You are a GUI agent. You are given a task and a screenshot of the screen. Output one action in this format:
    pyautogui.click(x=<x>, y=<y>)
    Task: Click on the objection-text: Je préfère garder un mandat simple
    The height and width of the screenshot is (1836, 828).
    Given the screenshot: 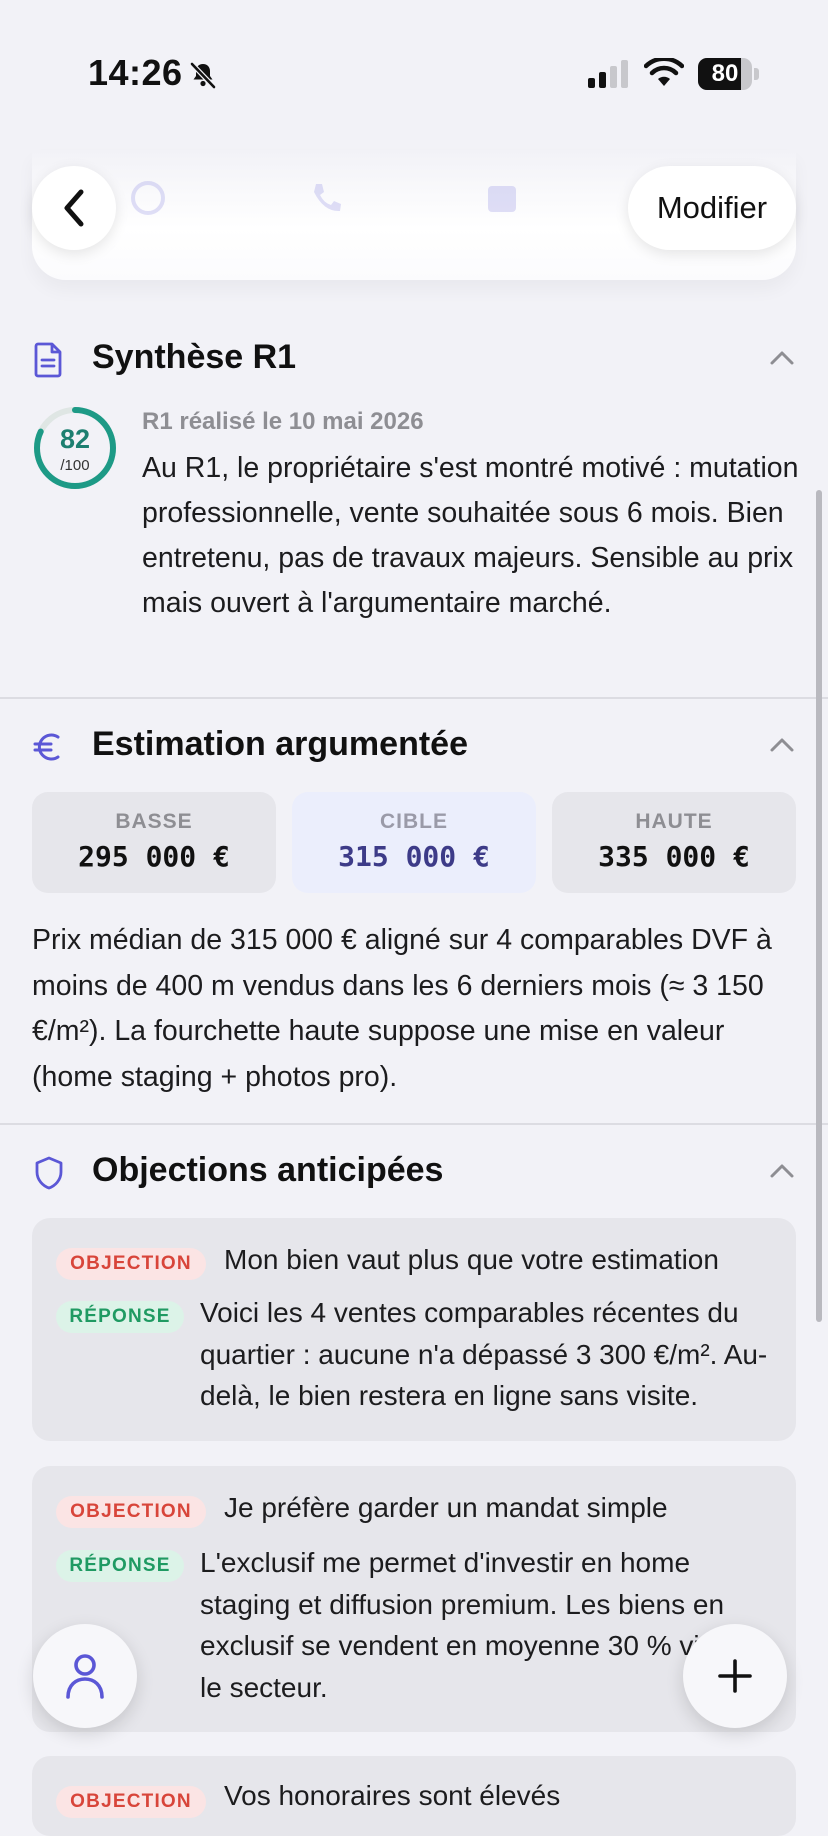 What is the action you would take?
    pyautogui.click(x=446, y=1507)
    